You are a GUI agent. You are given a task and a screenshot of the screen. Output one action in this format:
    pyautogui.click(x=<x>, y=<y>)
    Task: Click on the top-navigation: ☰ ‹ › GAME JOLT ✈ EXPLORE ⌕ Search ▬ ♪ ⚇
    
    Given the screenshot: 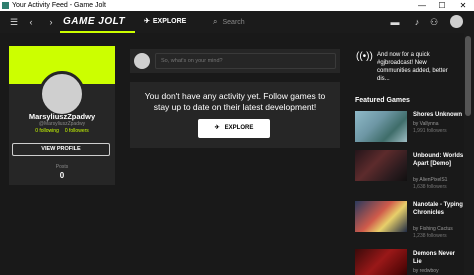 What is the action you would take?
    pyautogui.click(x=237, y=22)
    